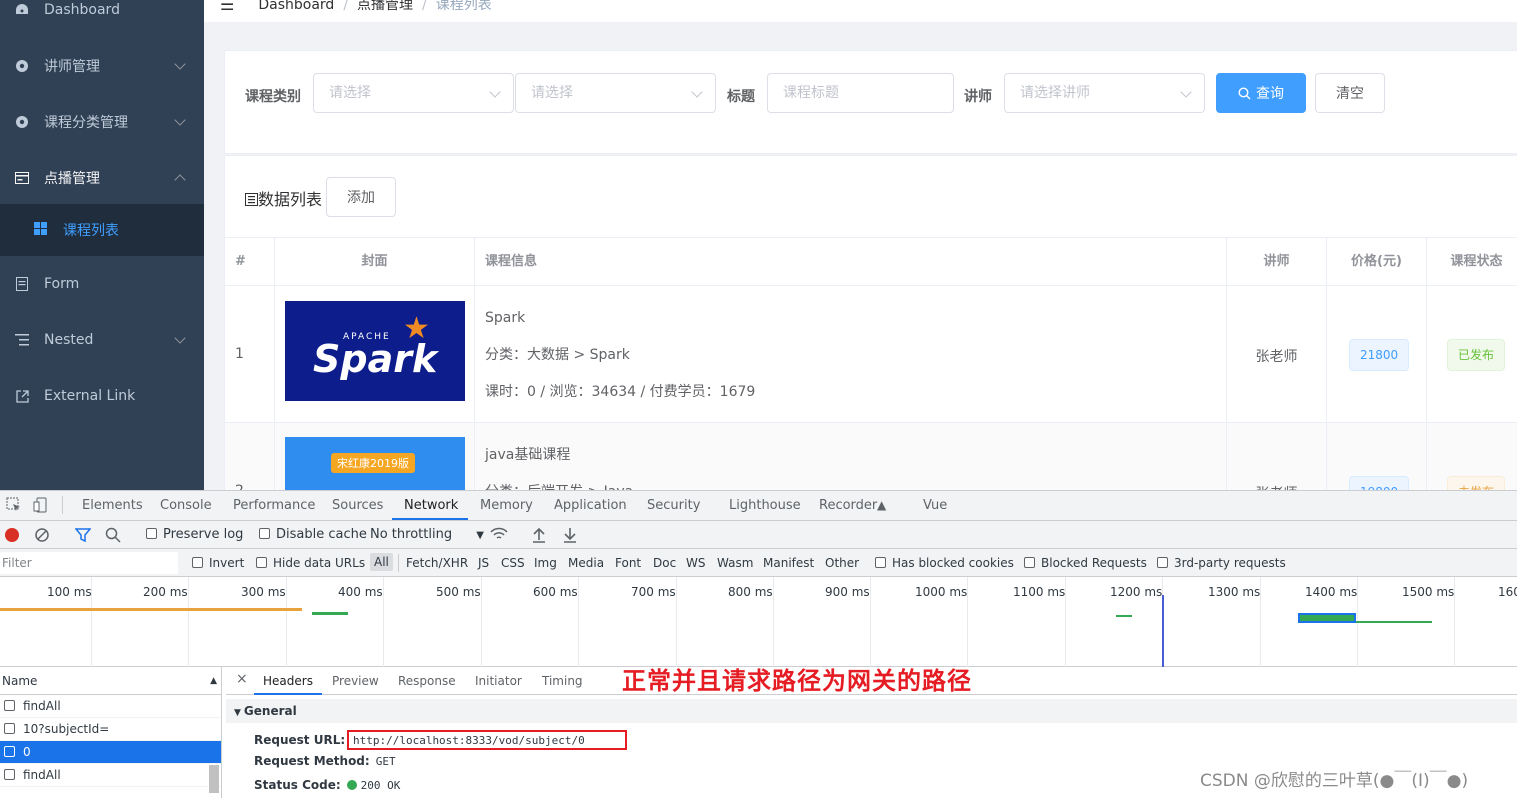  I want to click on third-party-checkbox: 3rd-party requests, so click(1221, 563).